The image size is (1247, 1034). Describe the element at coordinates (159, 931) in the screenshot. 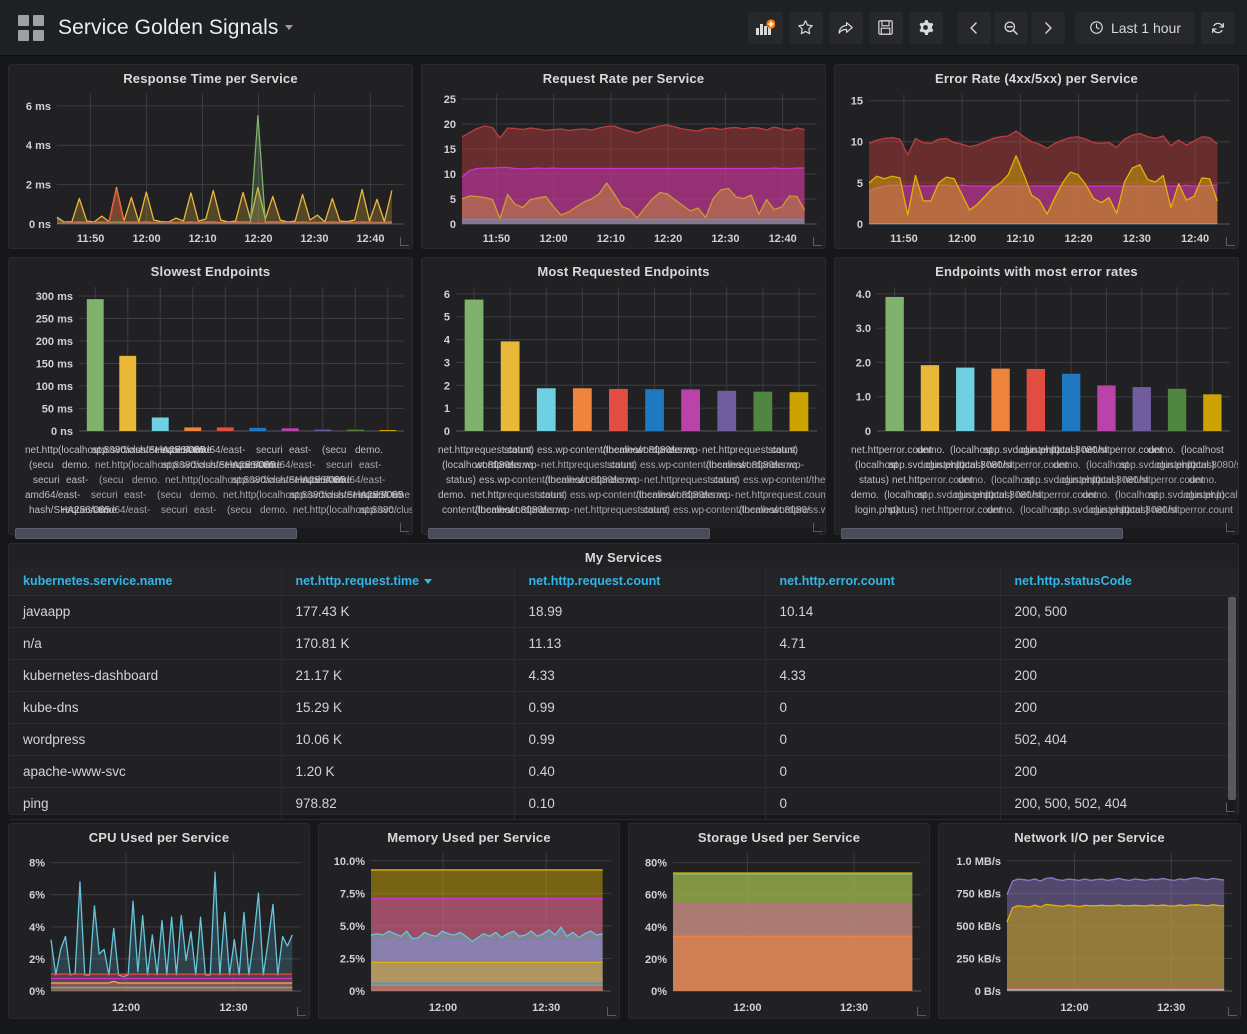

I see `graph-cpu-used: 0% 2% 4% 6% 8% 12:00 12:30` at that location.